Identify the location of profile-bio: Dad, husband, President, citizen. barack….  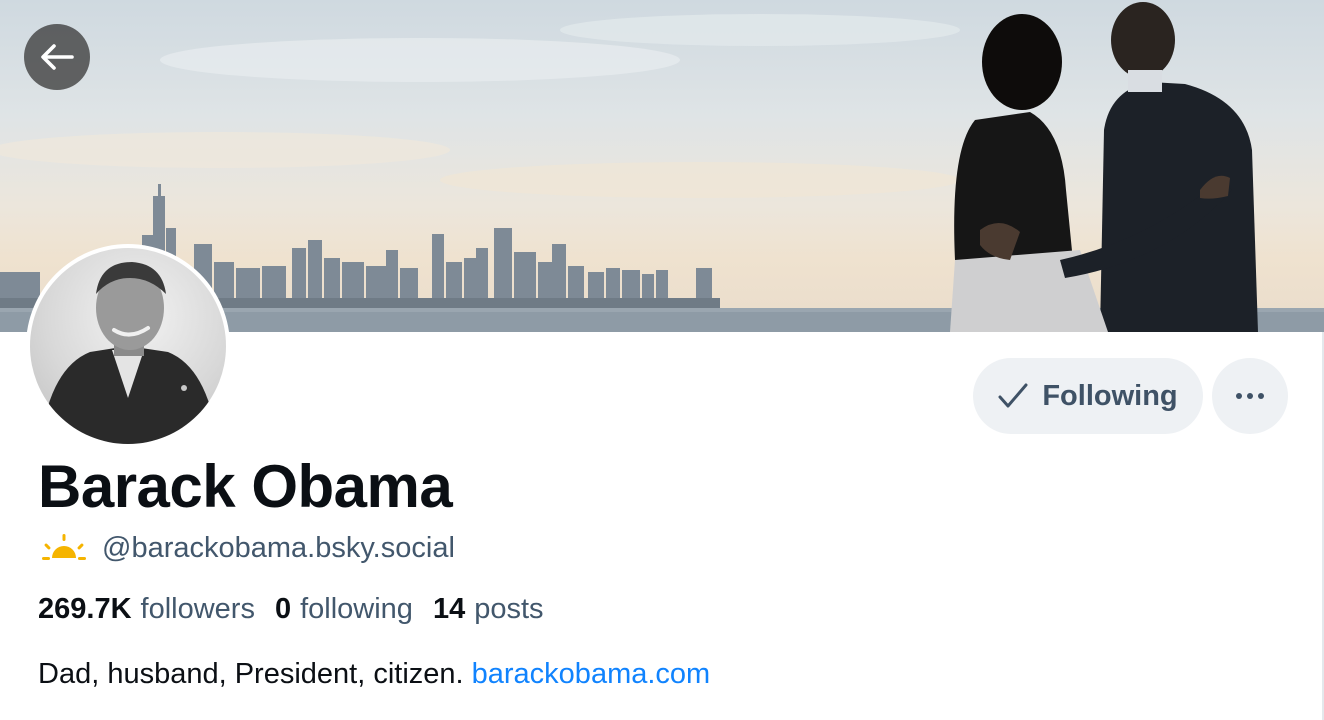
(374, 674).